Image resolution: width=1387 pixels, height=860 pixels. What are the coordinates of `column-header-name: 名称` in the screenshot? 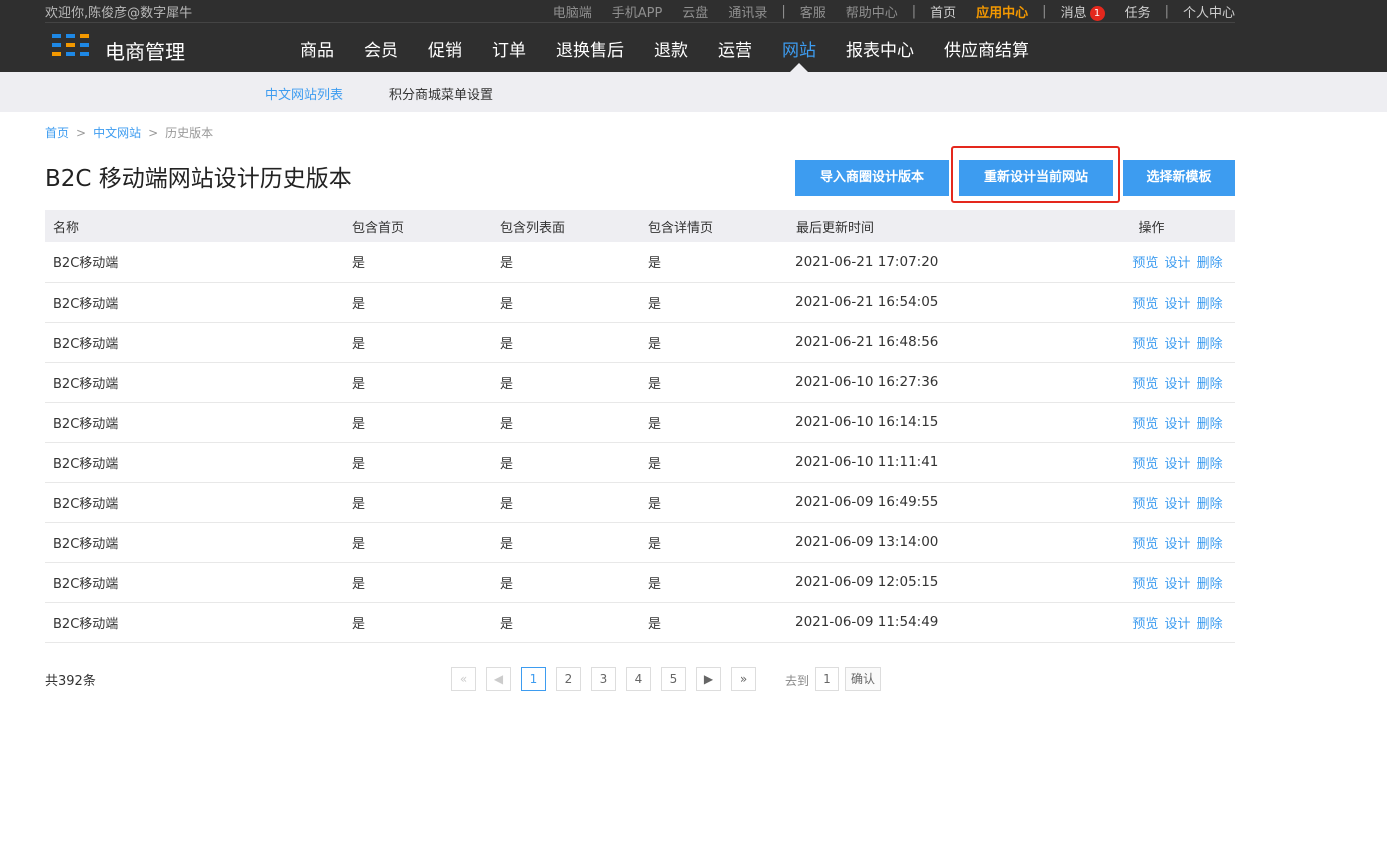 It's located at (194, 226).